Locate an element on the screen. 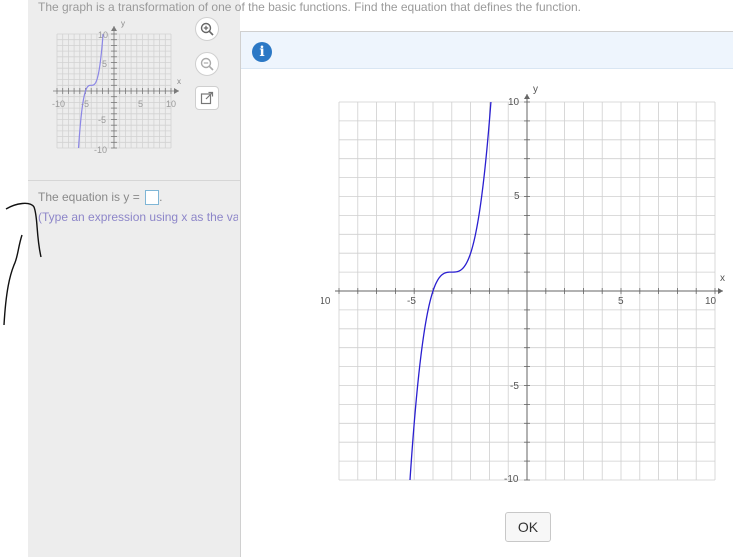  thumb-x-axis-label: x is located at coordinates (179, 81).